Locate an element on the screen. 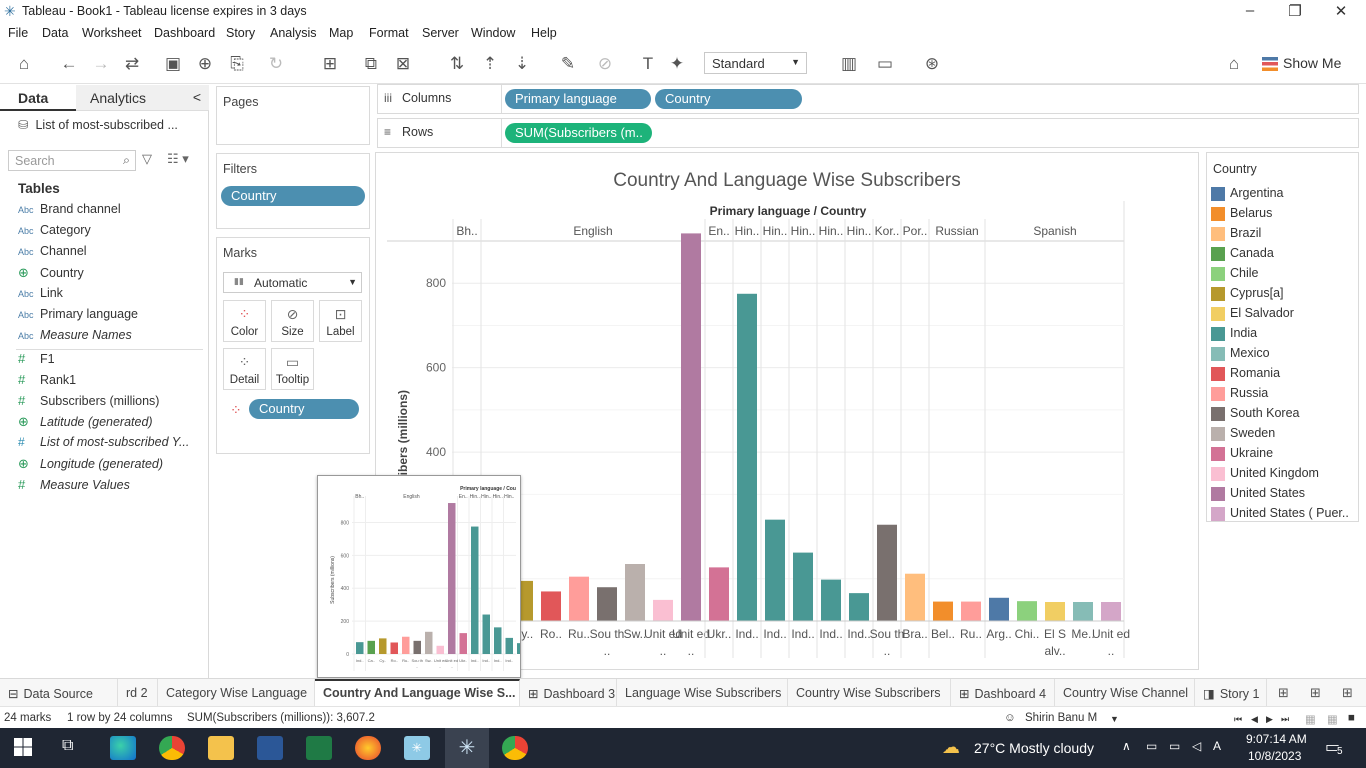  word-icon is located at coordinates (270, 748).